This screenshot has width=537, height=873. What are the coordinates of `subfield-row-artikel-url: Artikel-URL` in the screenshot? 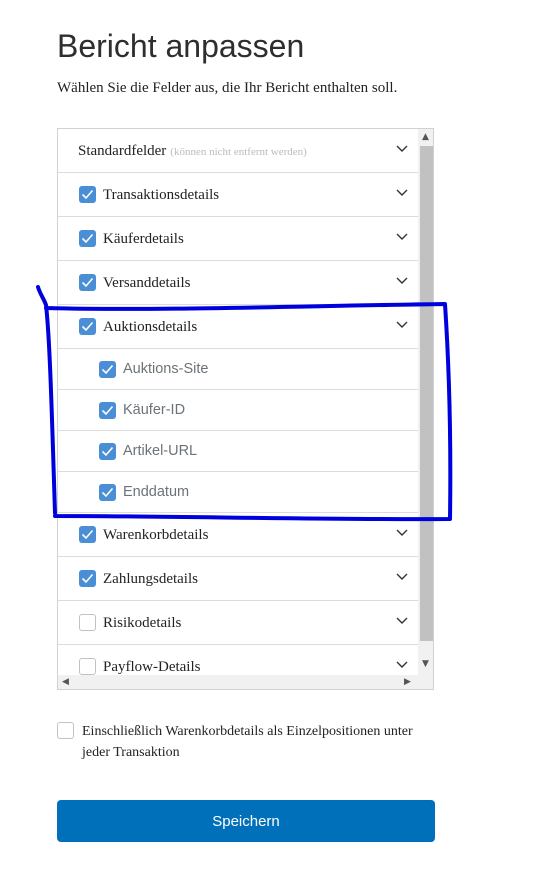 It's located at (238, 451).